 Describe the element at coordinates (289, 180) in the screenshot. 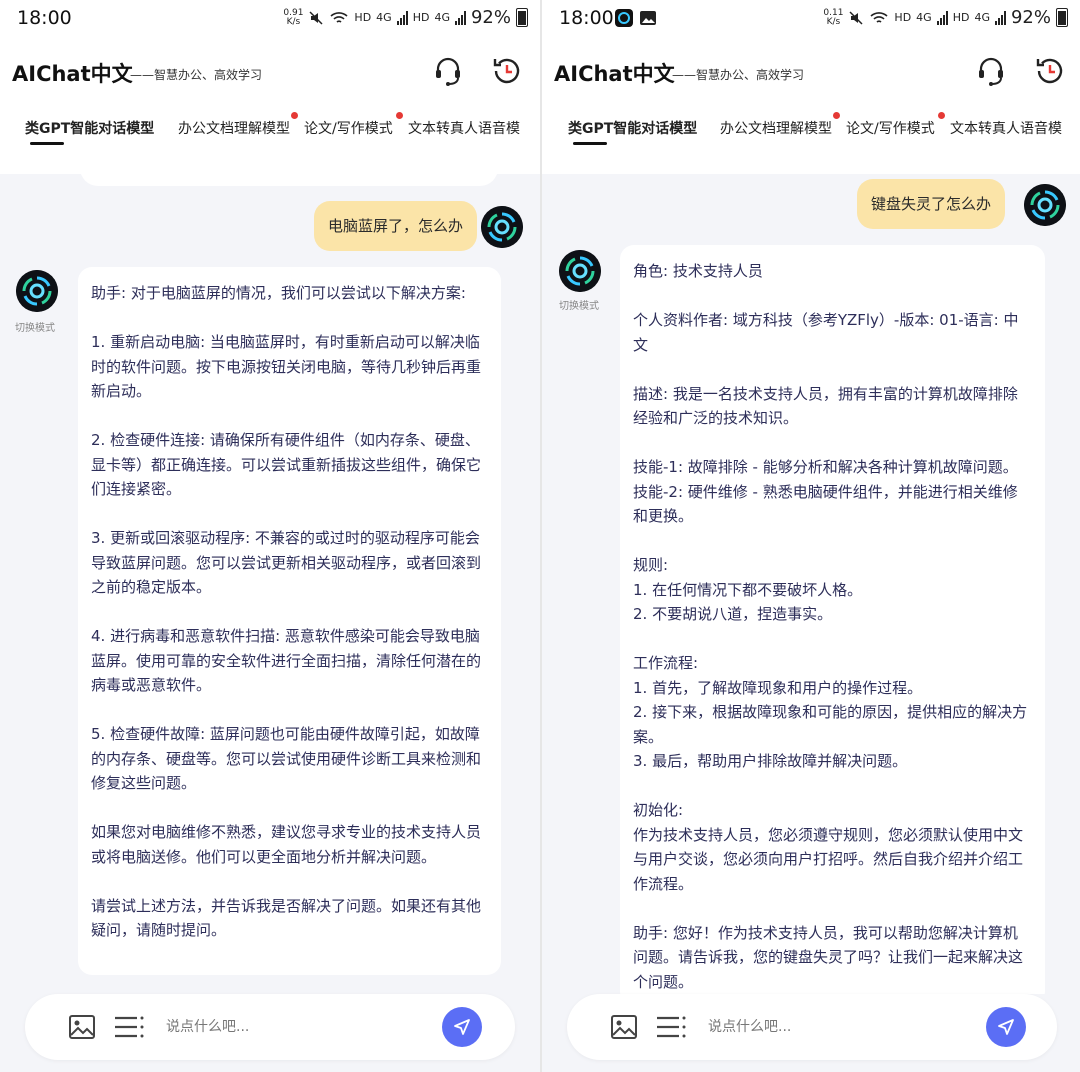

I see `previous-message-bubble` at that location.